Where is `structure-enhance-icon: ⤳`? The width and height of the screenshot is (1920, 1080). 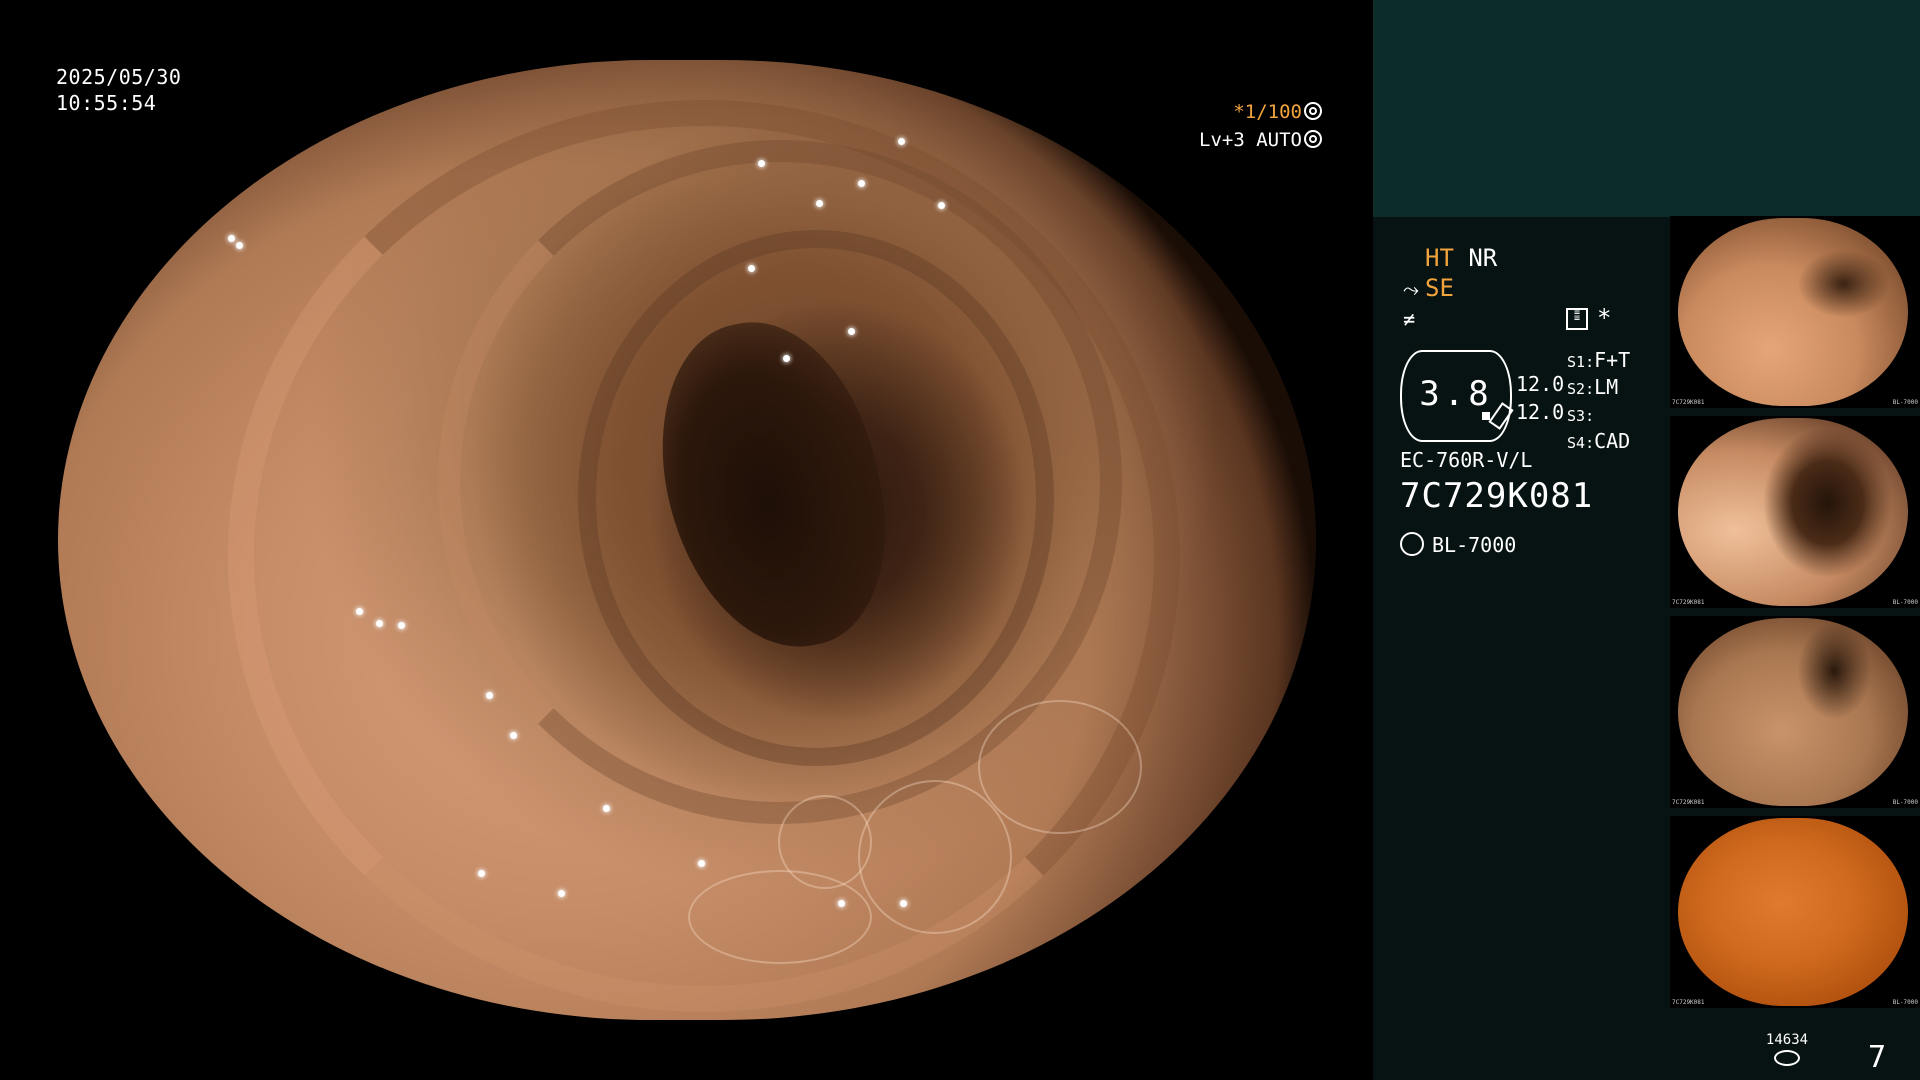 structure-enhance-icon: ⤳ is located at coordinates (1411, 289).